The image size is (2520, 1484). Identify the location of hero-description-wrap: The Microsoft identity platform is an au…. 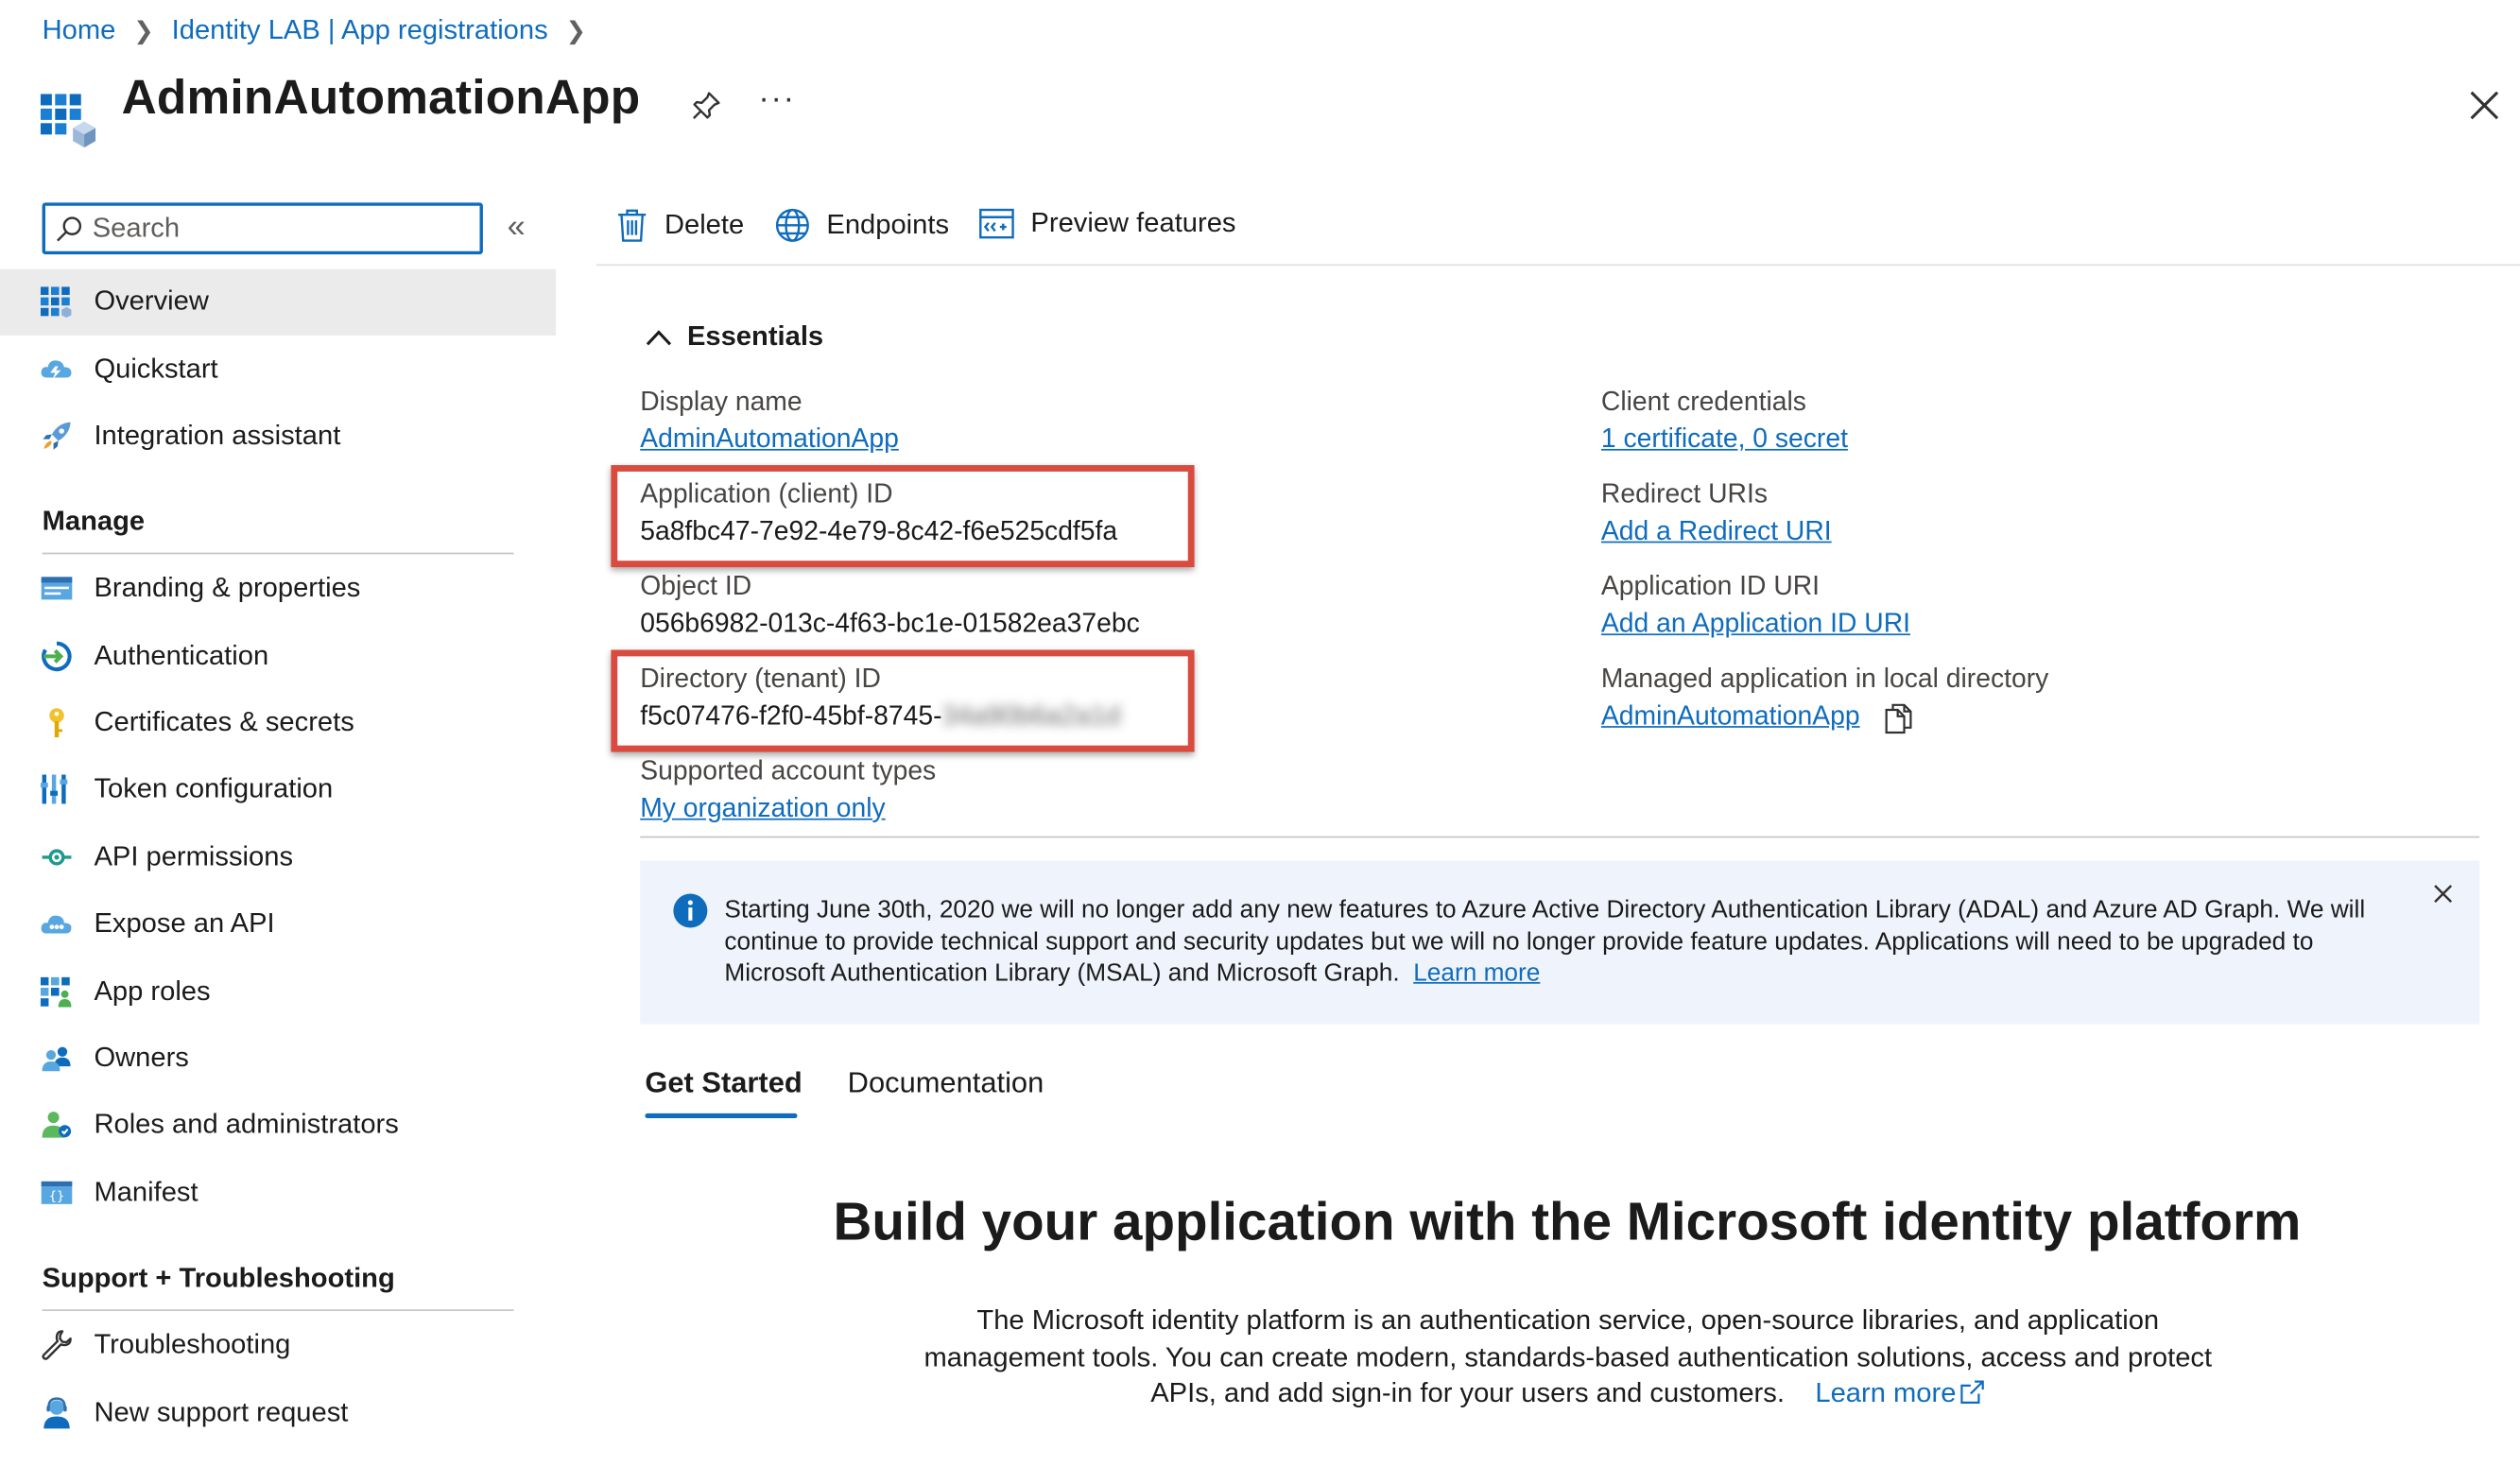
(1567, 1358).